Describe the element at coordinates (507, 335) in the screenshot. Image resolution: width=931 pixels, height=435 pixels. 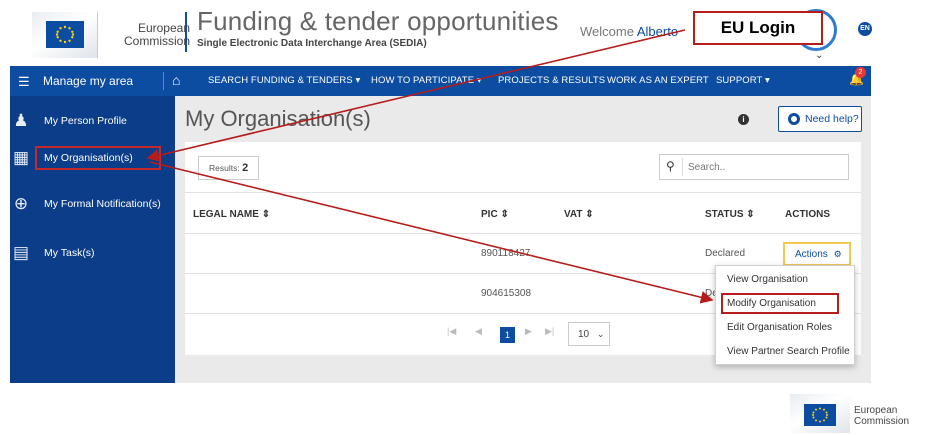
I see `current-page: 1` at that location.